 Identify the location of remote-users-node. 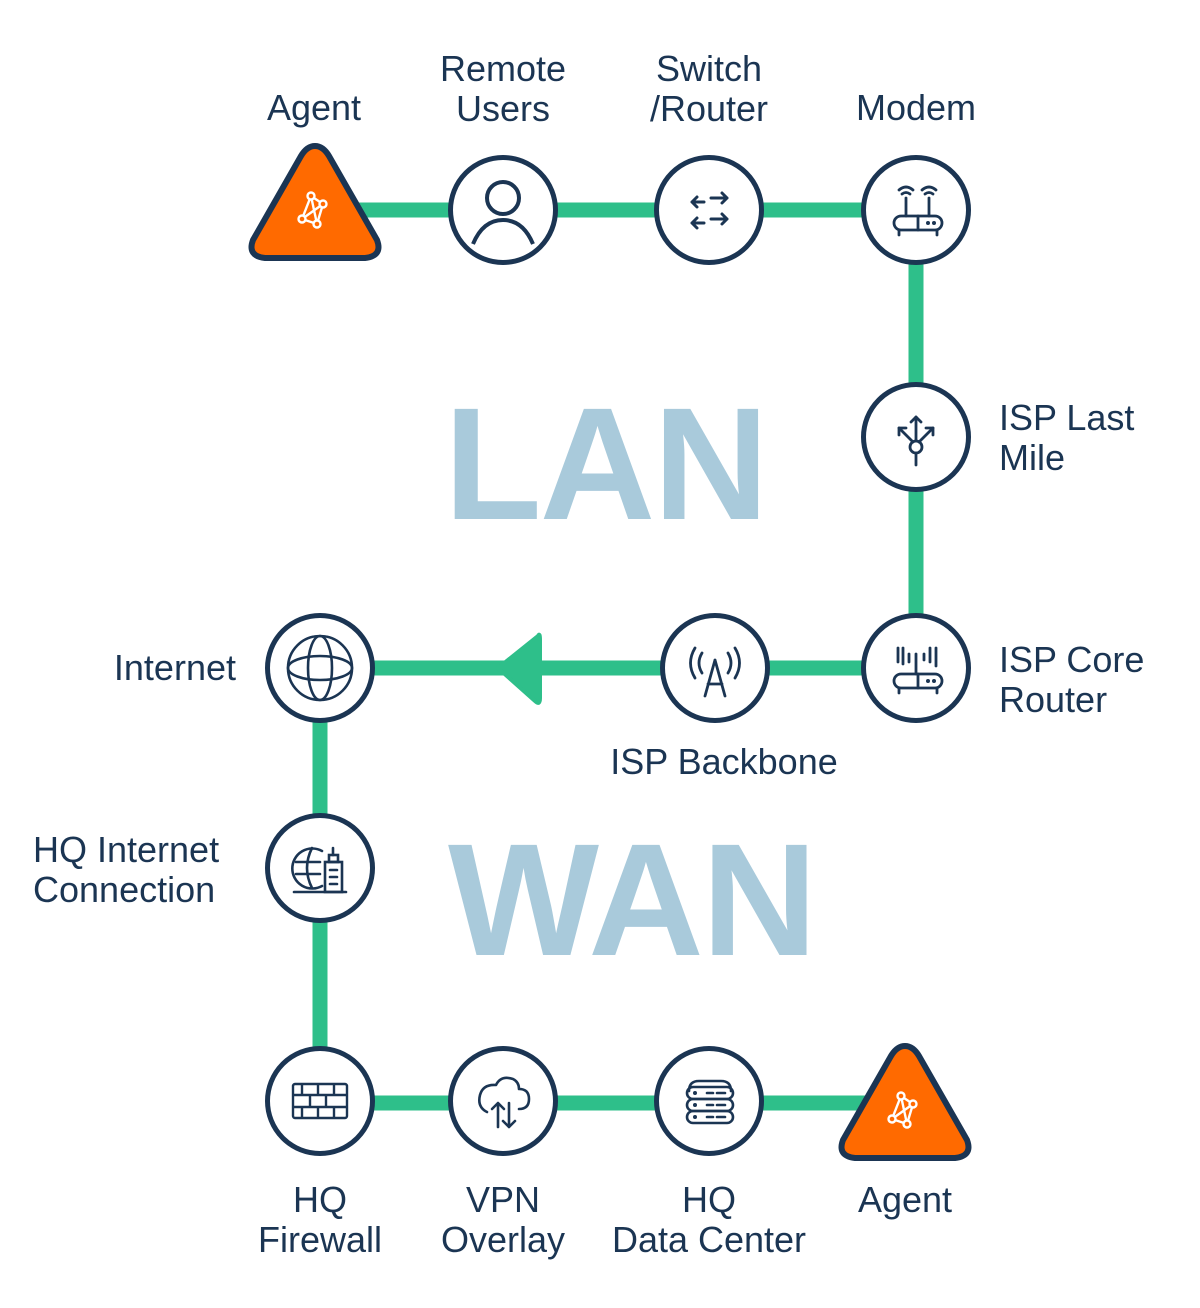
(503, 210).